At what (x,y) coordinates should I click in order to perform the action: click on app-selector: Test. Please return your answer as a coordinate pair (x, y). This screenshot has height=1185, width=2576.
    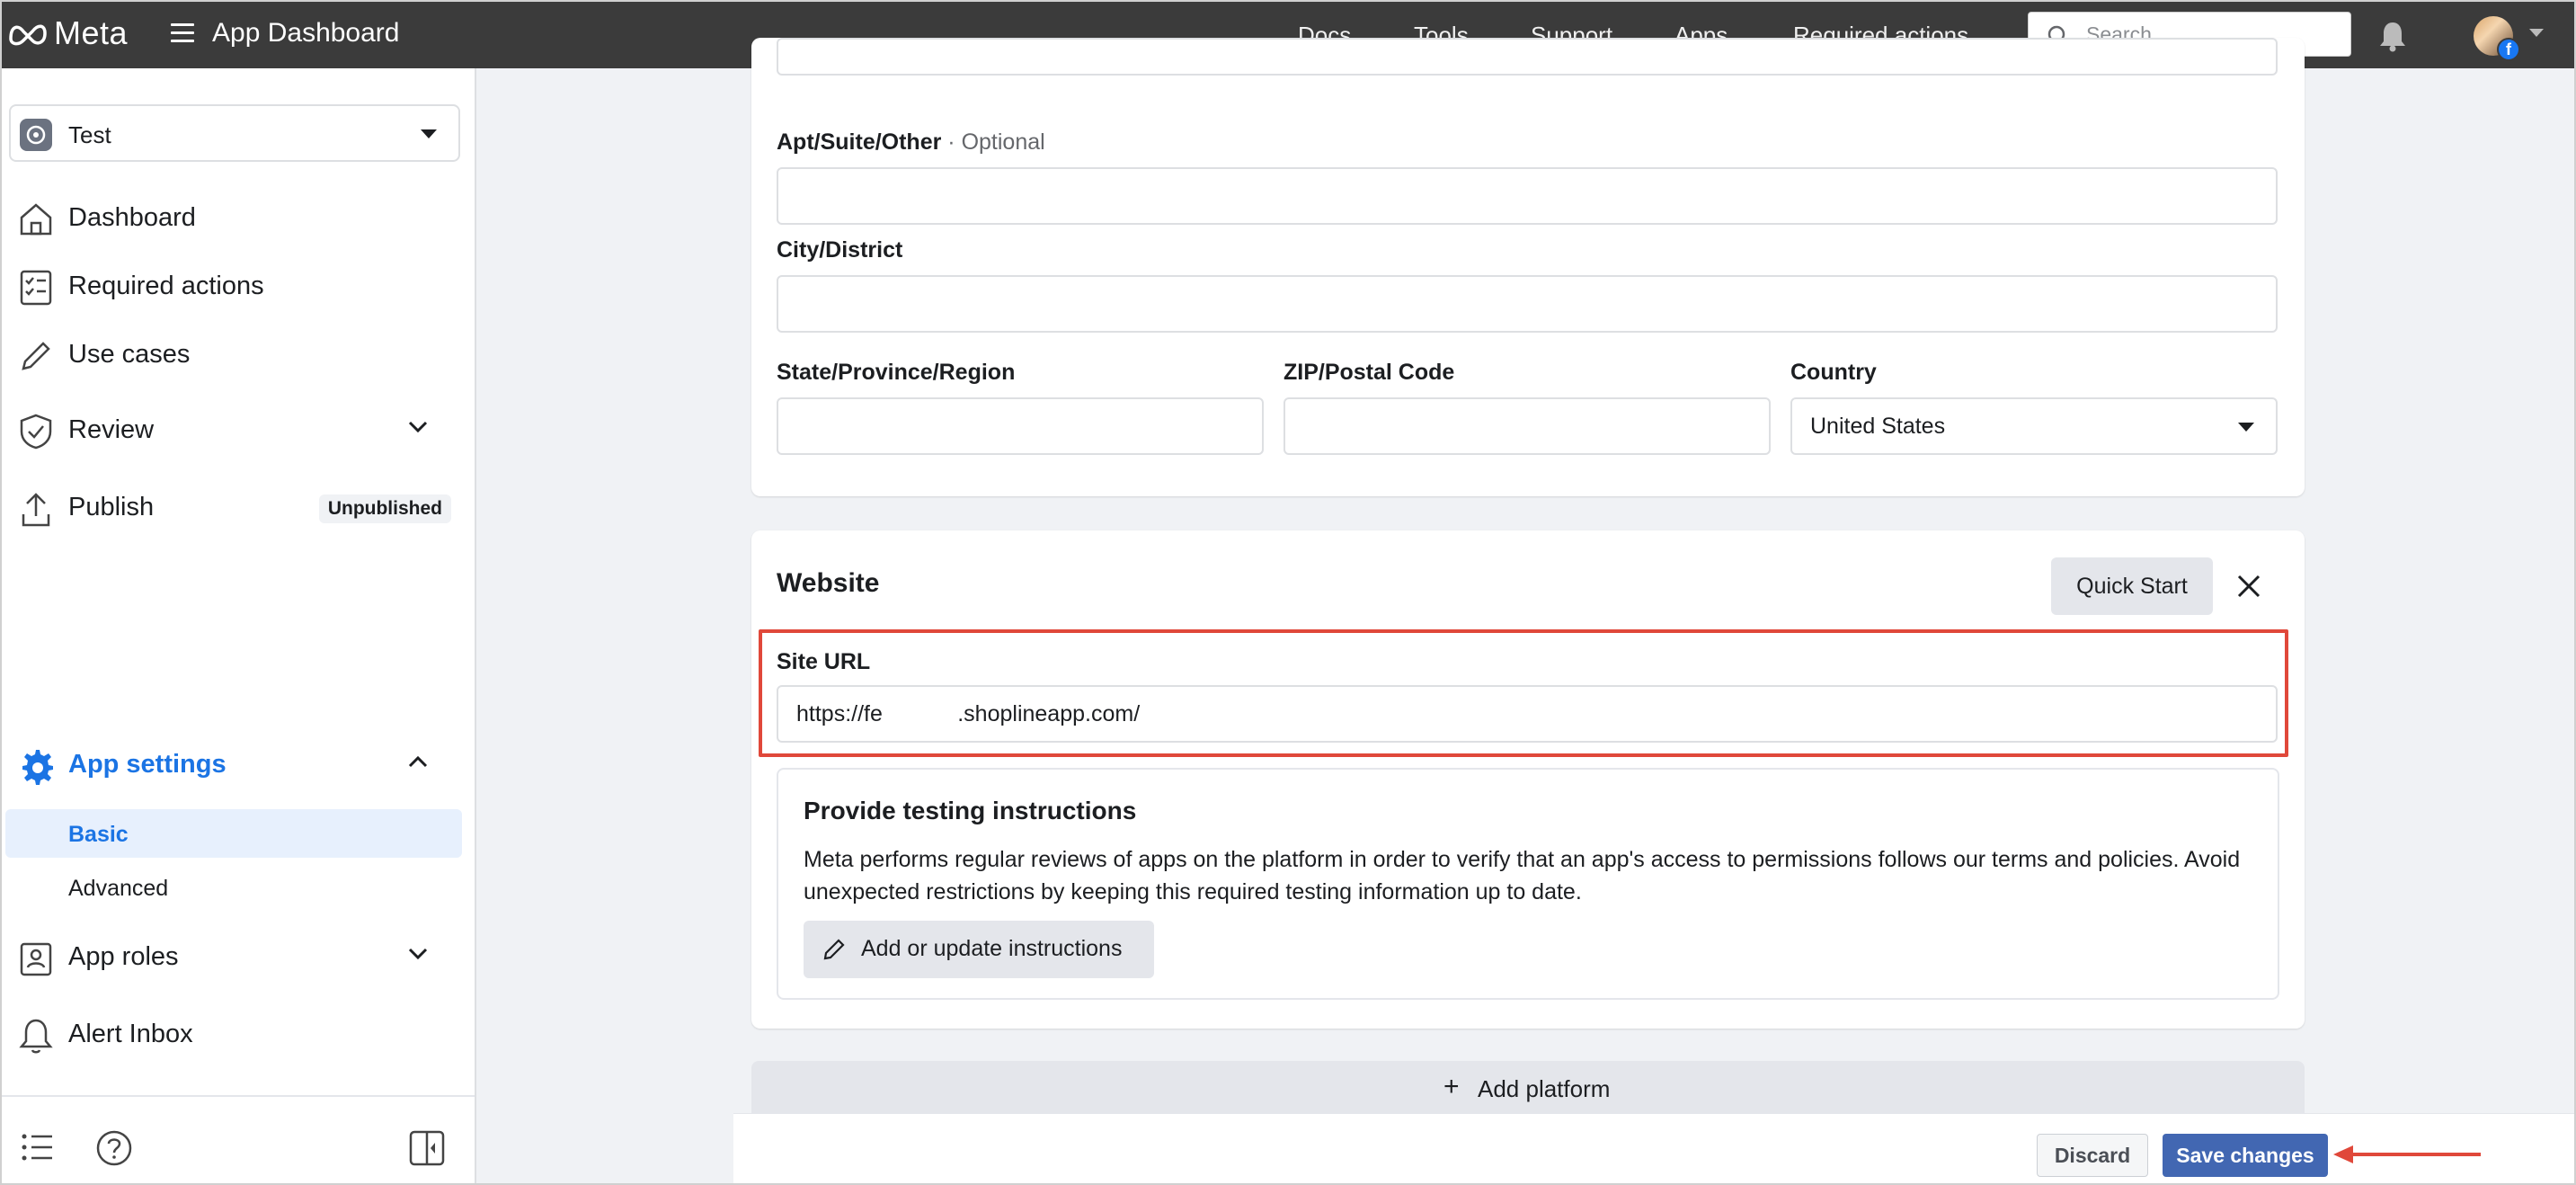
    Looking at the image, I should click on (234, 133).